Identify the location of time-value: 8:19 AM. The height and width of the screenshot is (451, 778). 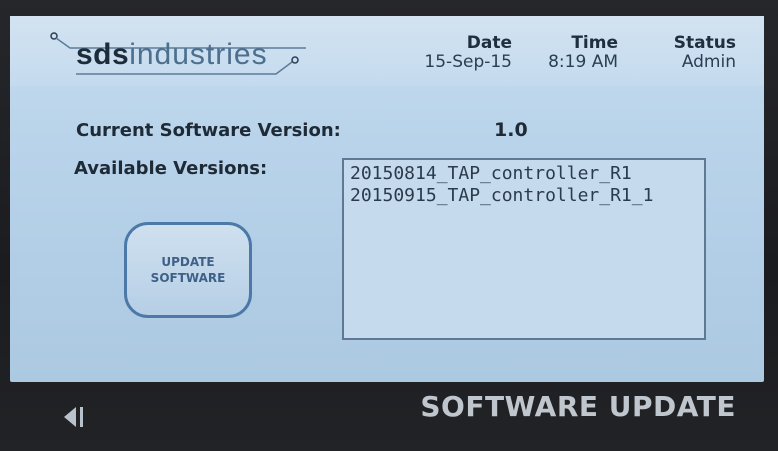
(583, 62).